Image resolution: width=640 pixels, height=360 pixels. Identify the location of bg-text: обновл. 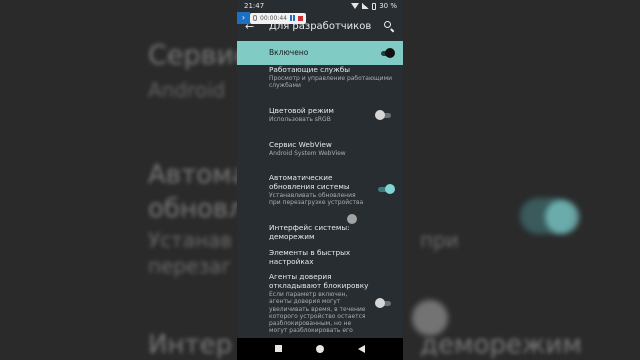
(196, 209).